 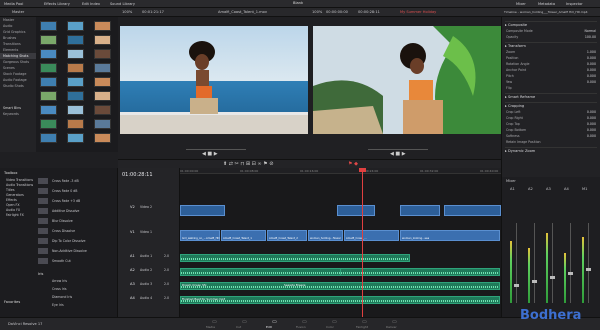 I want to click on playhead-handle, so click(x=362, y=170).